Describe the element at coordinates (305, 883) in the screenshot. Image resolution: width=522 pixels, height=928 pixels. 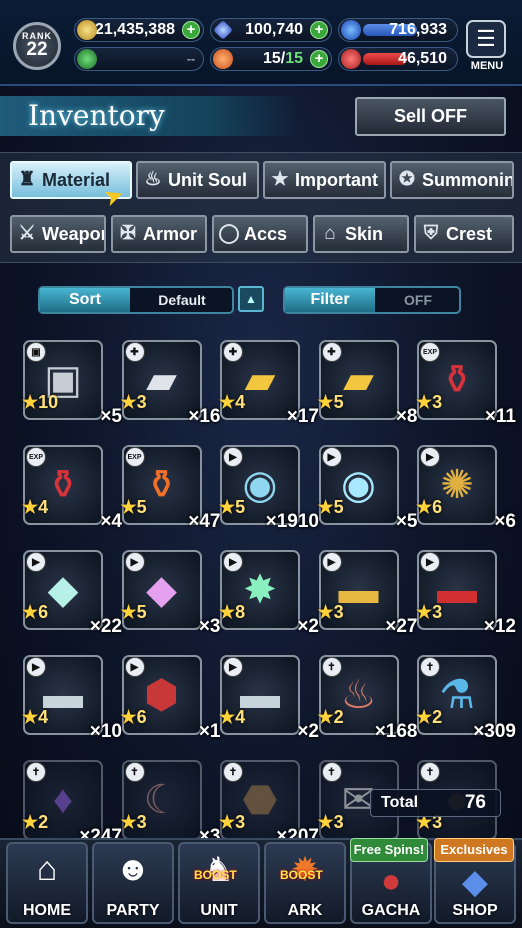
I see `nav-ark: ✹ BOOST ARK` at that location.